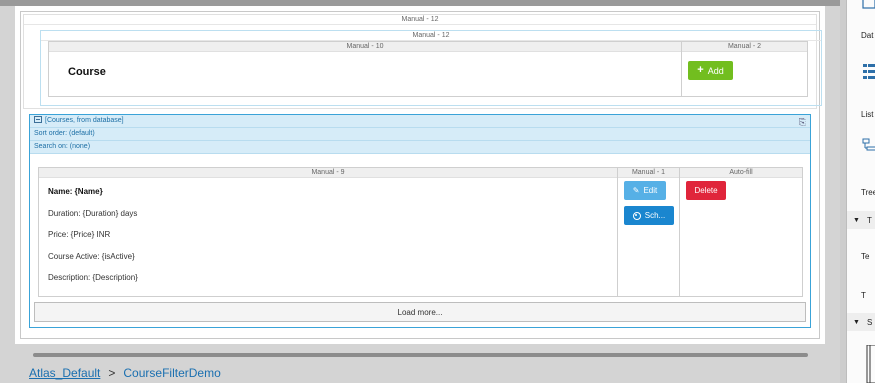 This screenshot has width=875, height=383. I want to click on list-view-sort-order: Sort order: (default), so click(420, 134).